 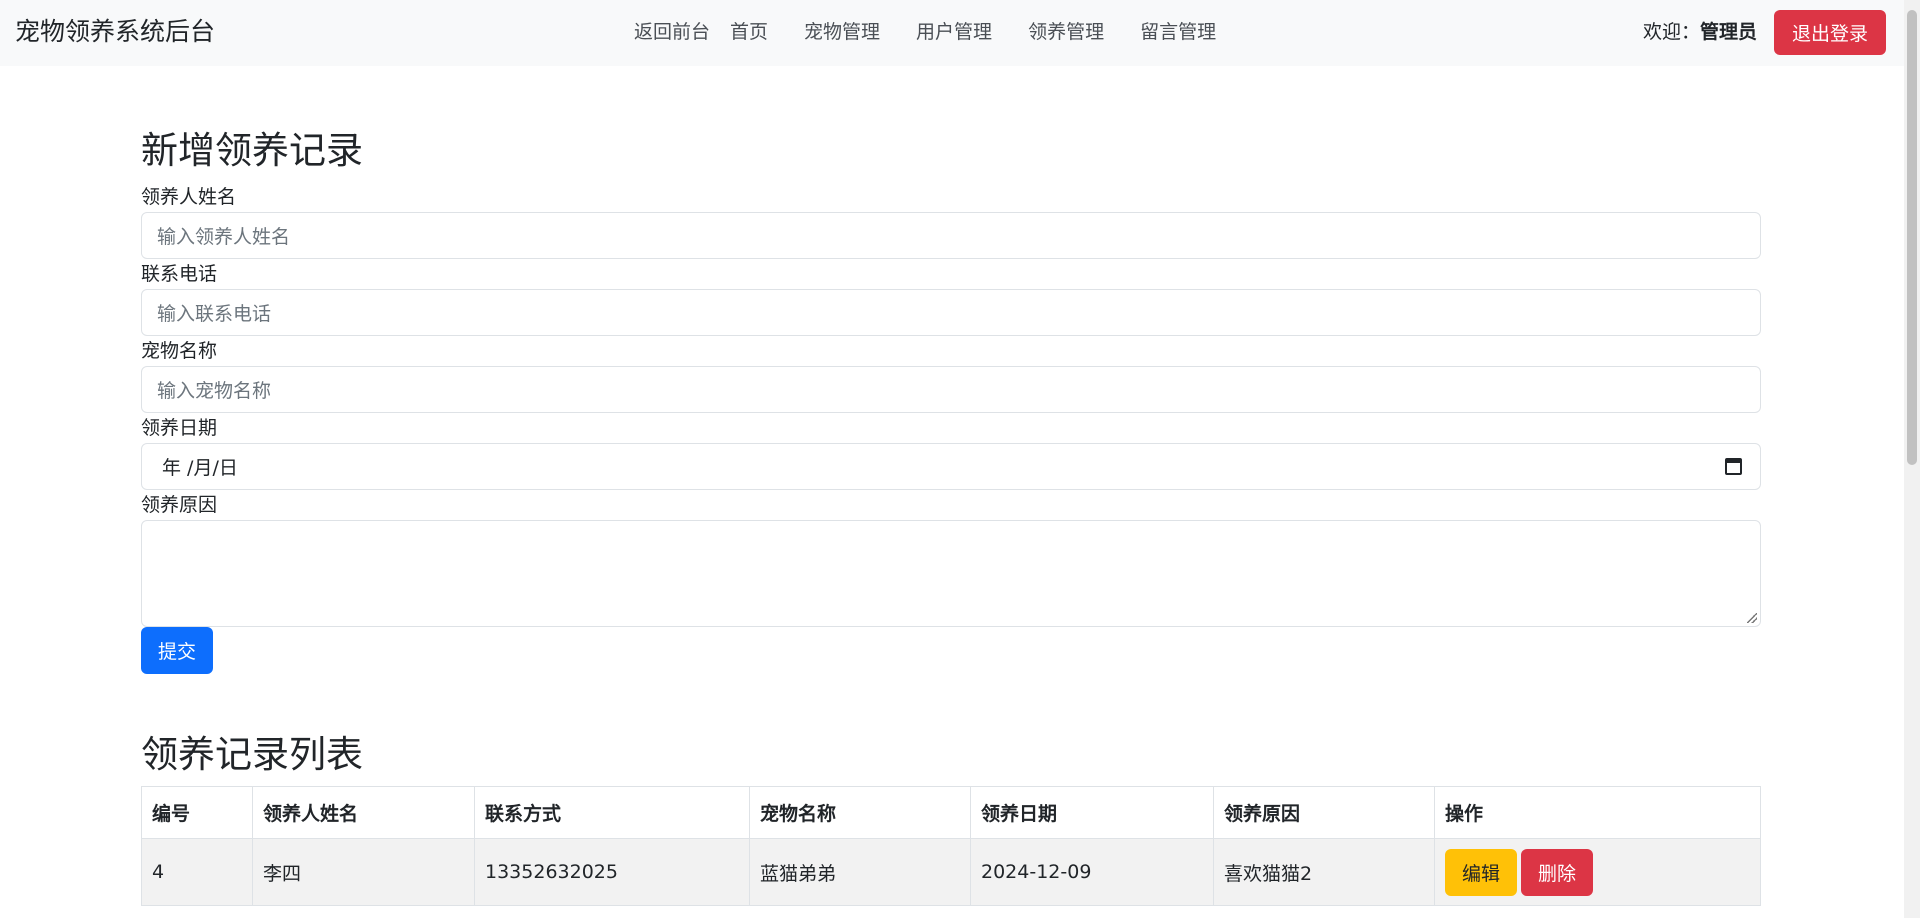 I want to click on date-label: 领养日期, so click(x=179, y=428).